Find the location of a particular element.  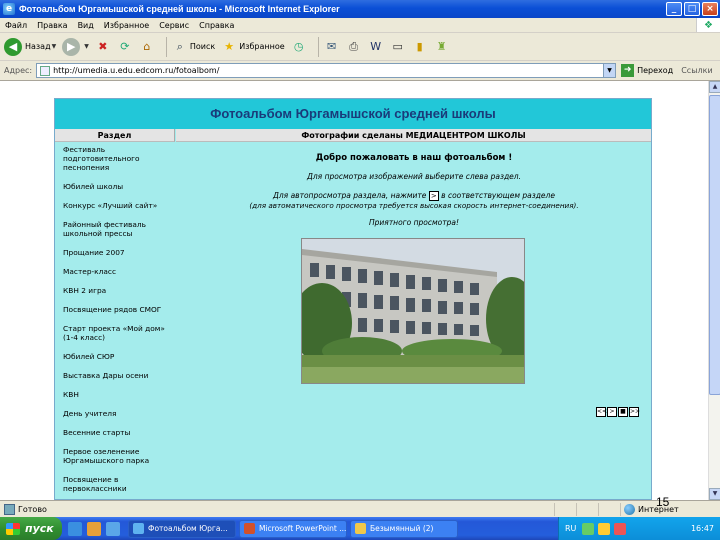

slideshow-controls: << > ■ >> is located at coordinates (618, 412).